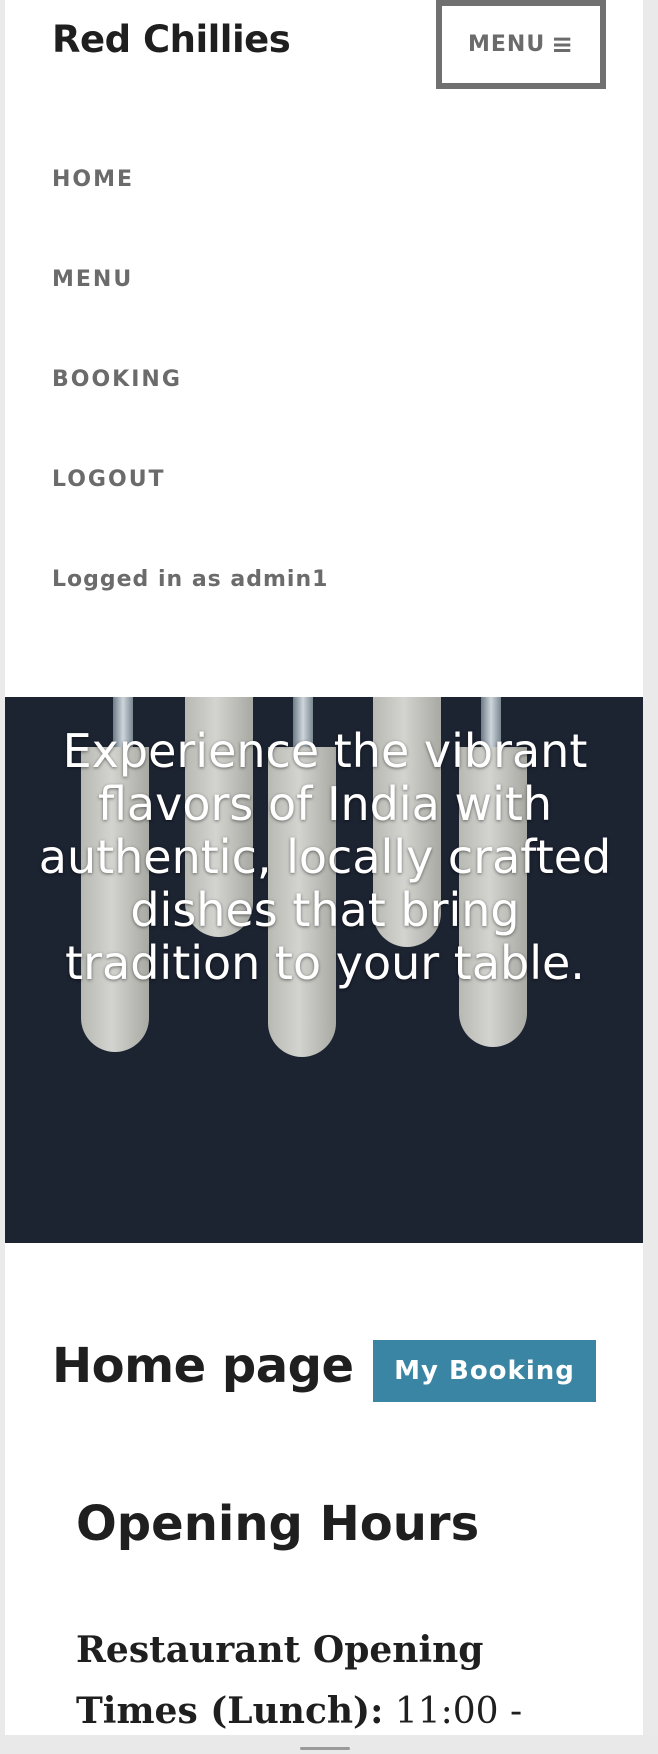 The width and height of the screenshot is (658, 1754). I want to click on nav-item-menu: MENU, so click(92, 279).